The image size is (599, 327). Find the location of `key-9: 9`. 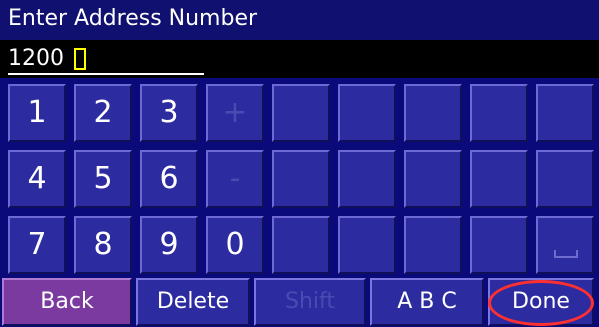

key-9: 9 is located at coordinates (169, 245).